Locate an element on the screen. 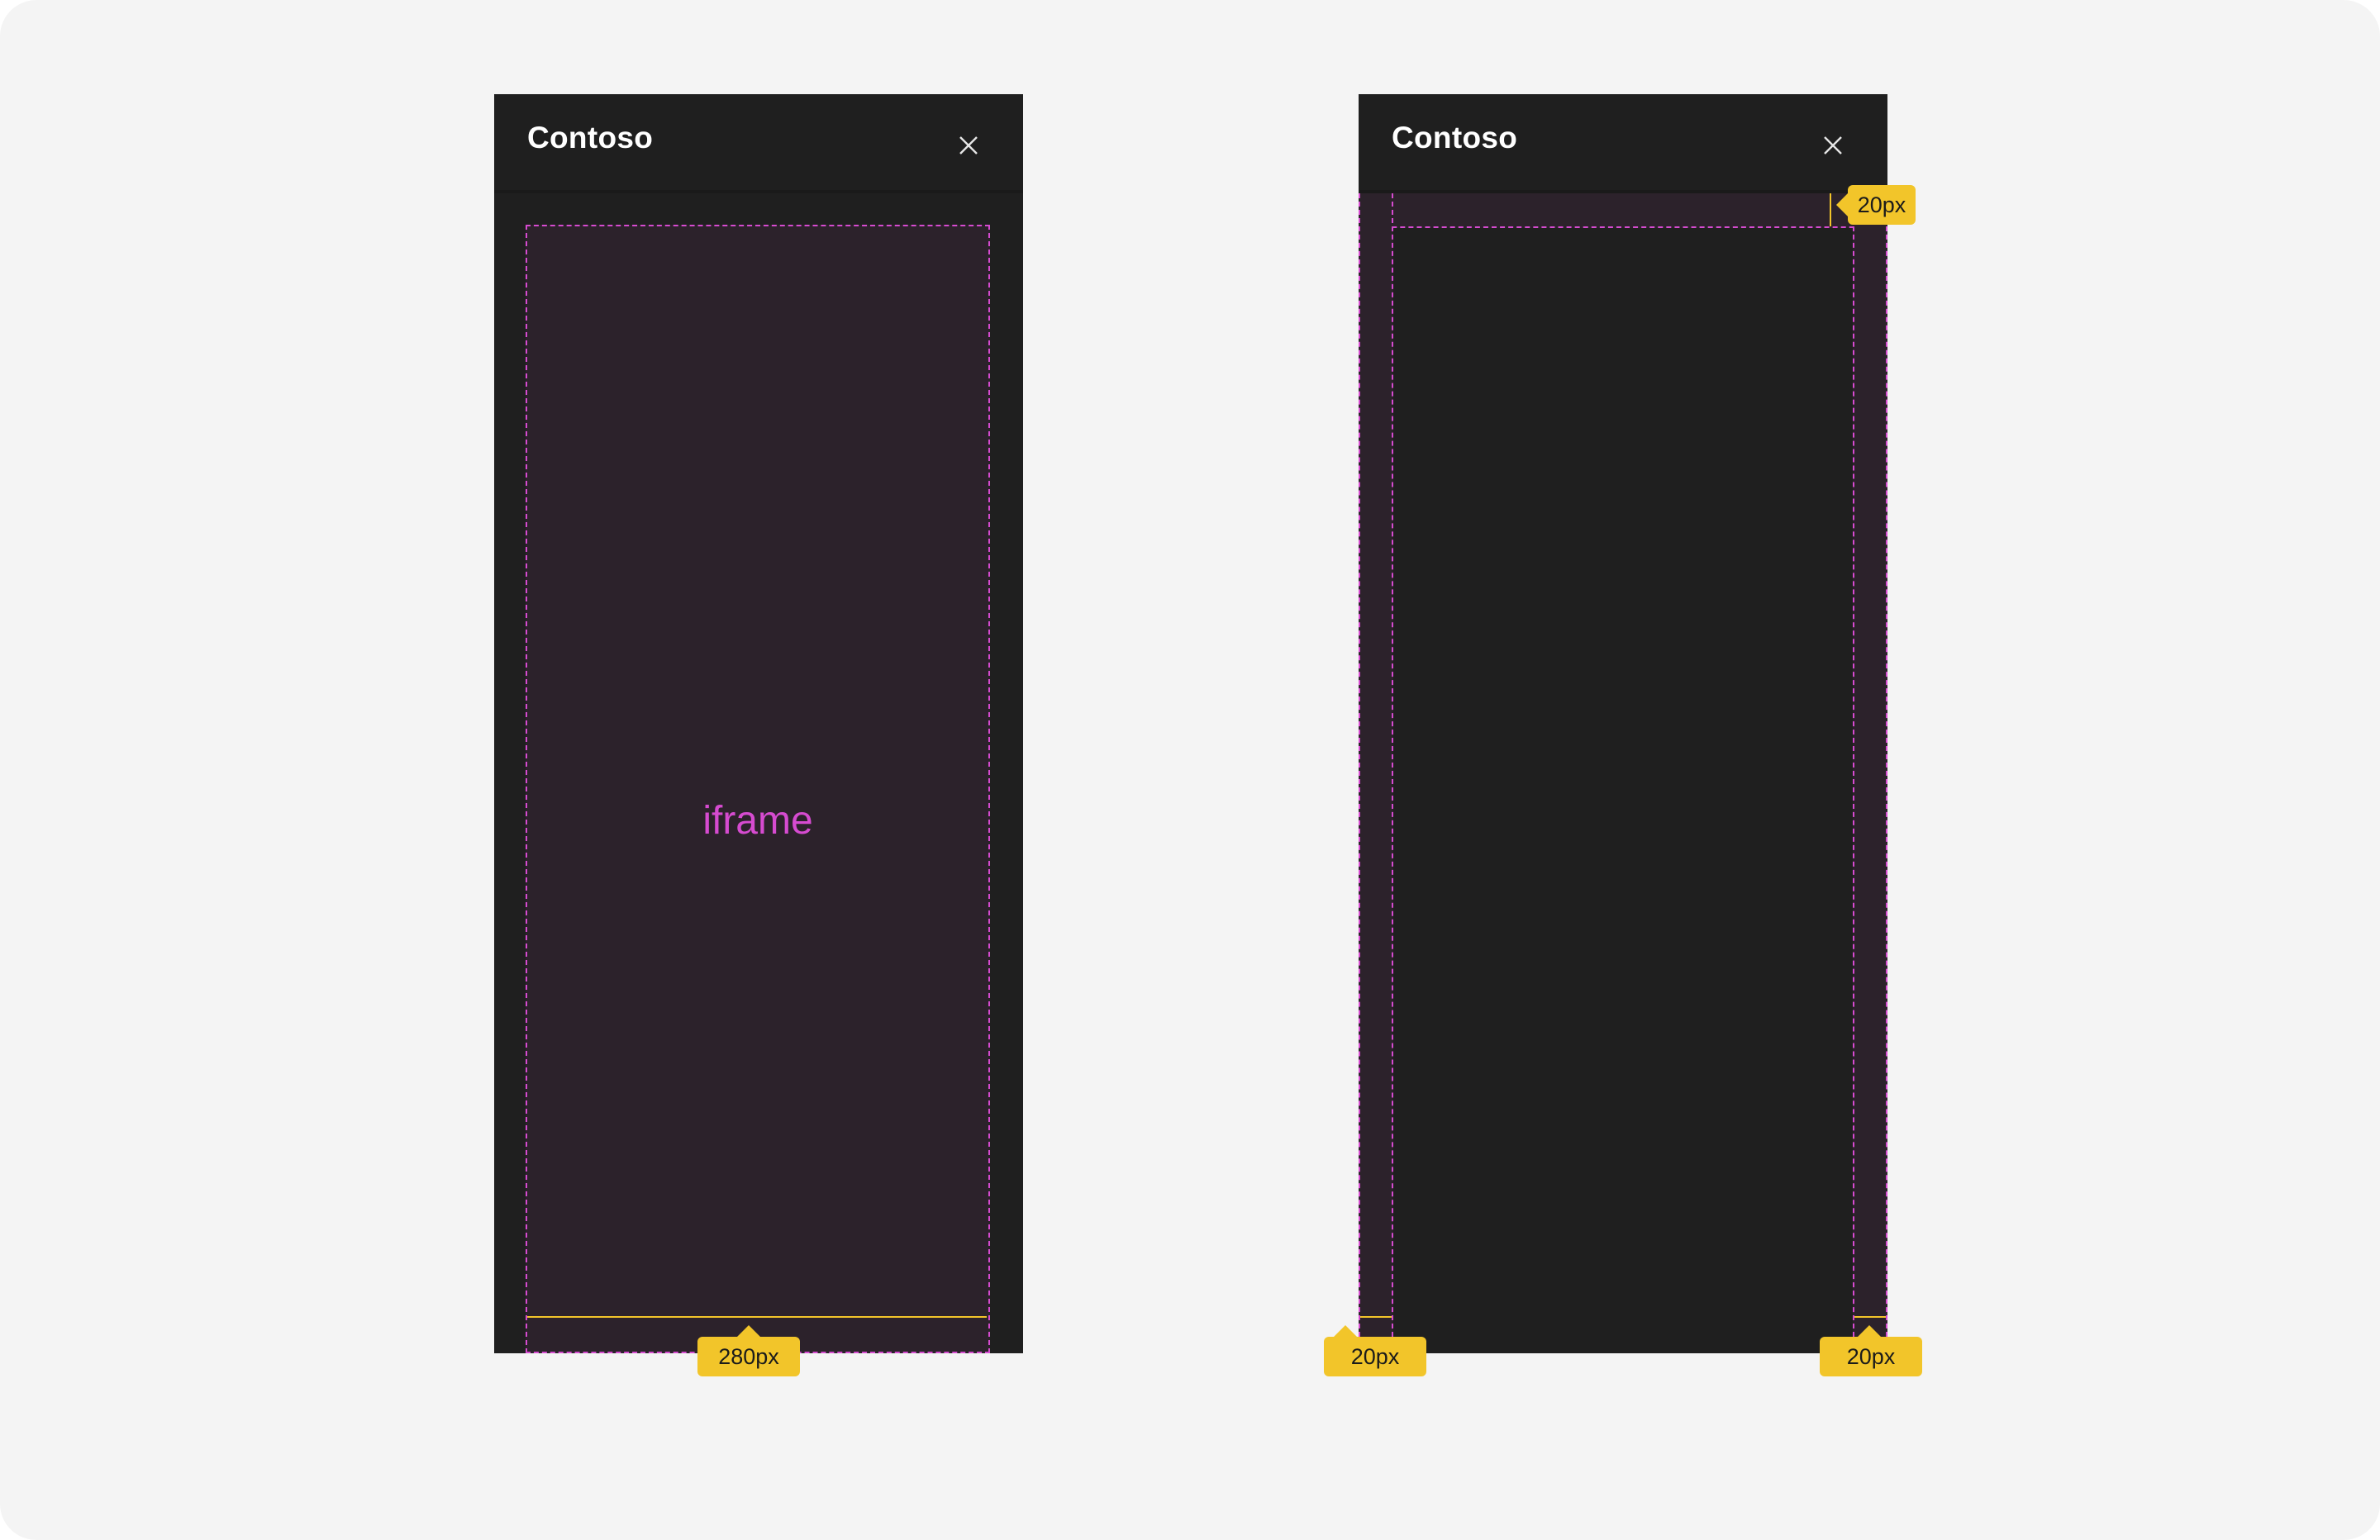 The width and height of the screenshot is (2380, 1540). width-badge: 280px is located at coordinates (748, 1350).